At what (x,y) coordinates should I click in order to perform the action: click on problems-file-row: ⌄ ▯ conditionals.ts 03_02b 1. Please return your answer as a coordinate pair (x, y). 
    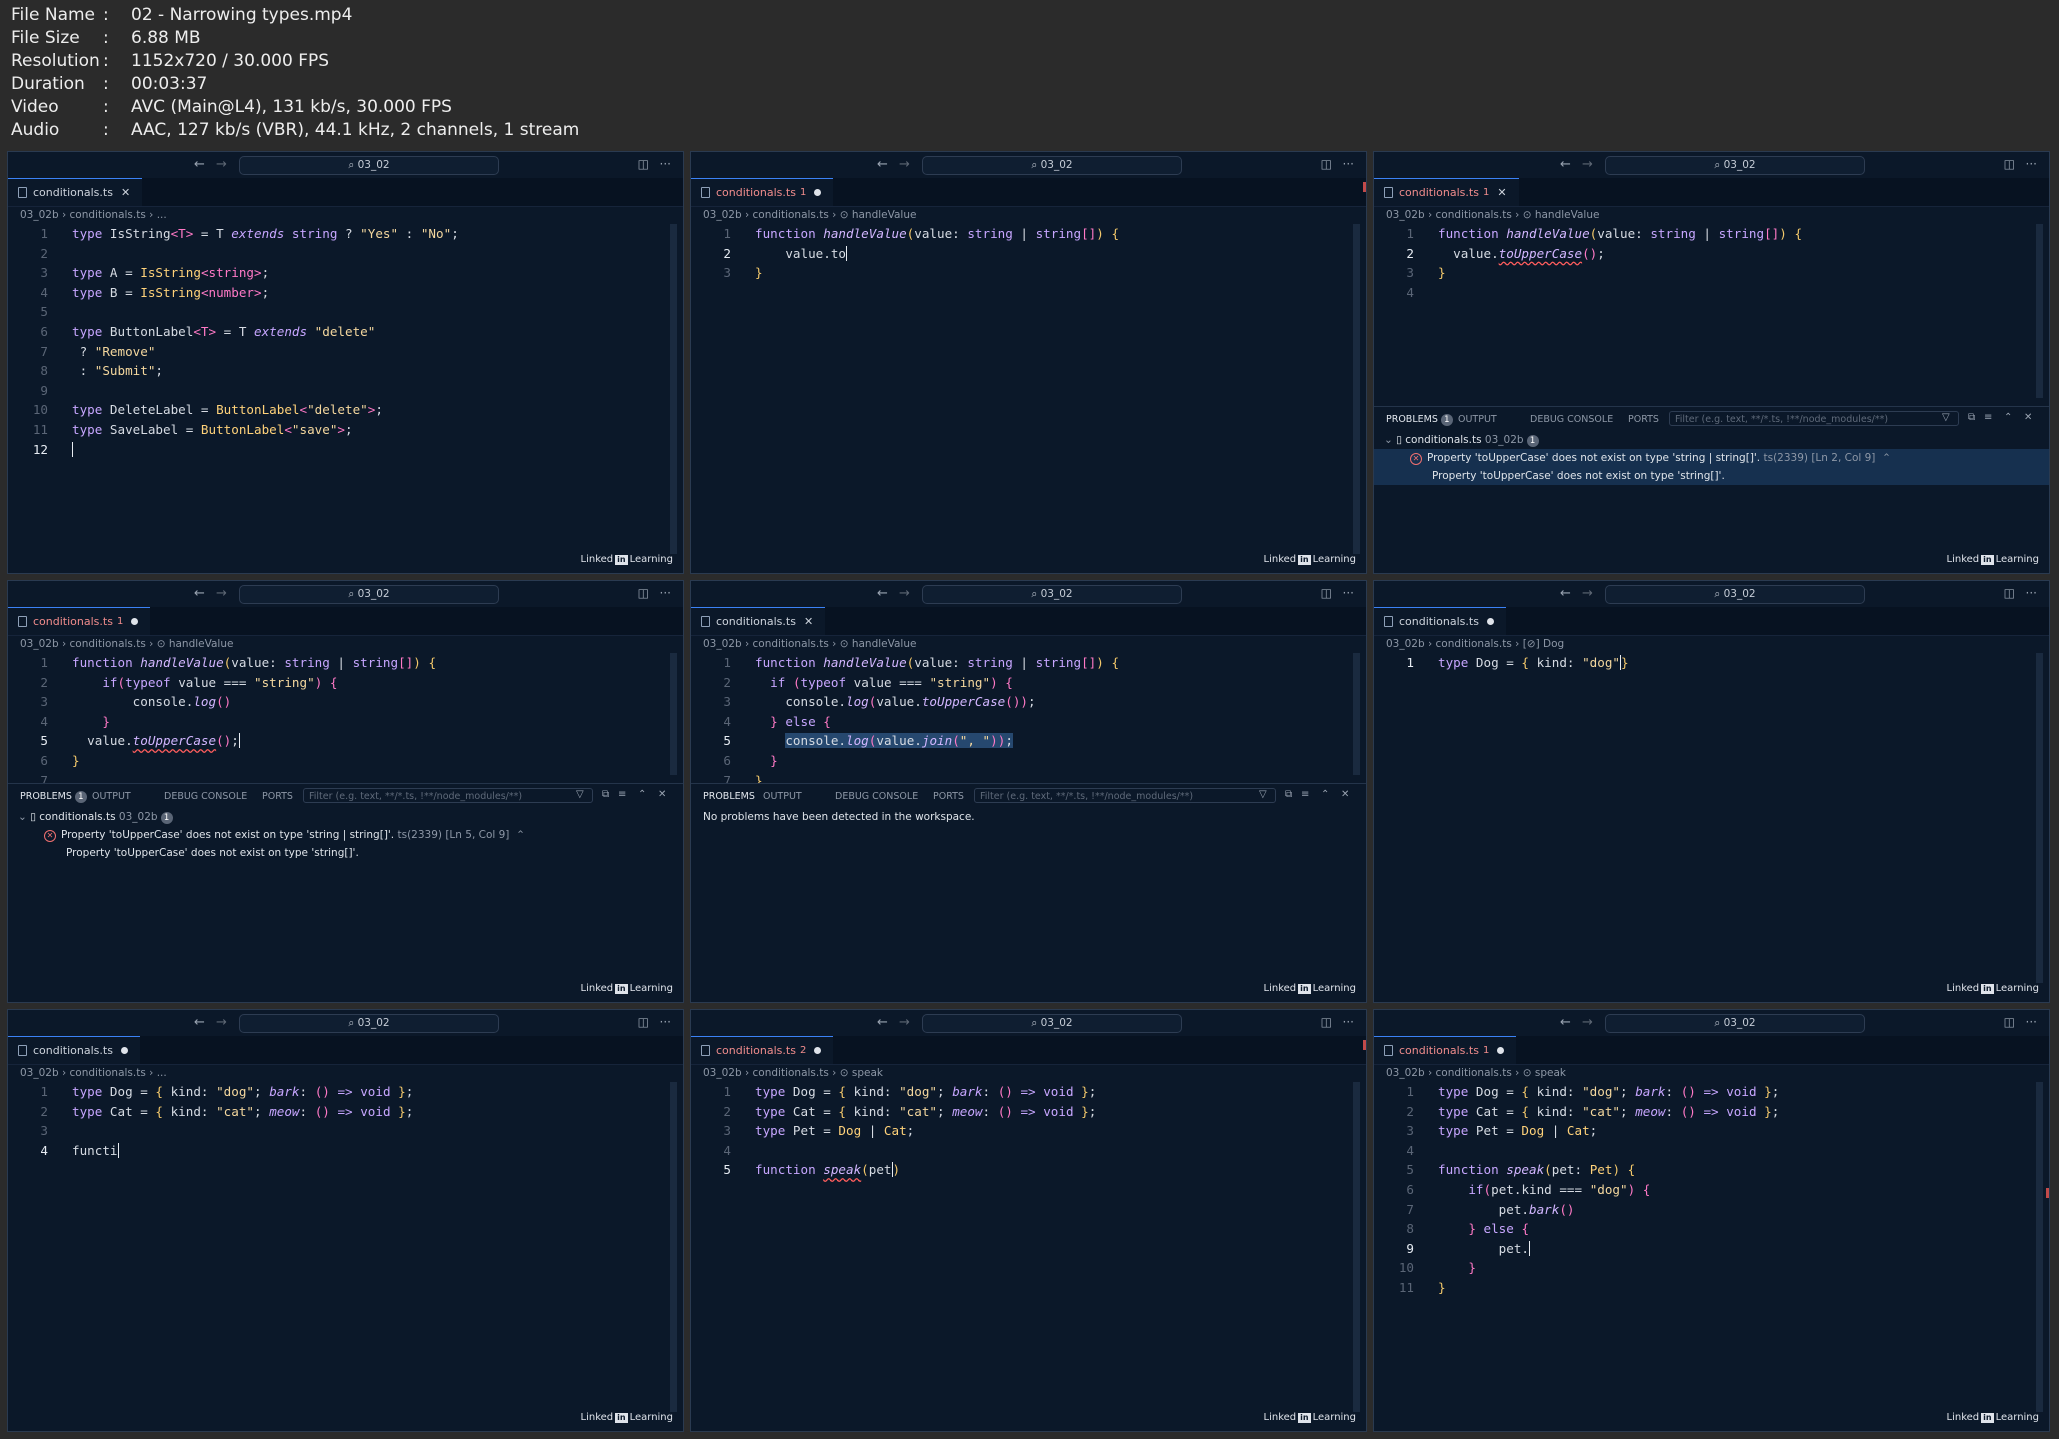
    Looking at the image, I should click on (345, 817).